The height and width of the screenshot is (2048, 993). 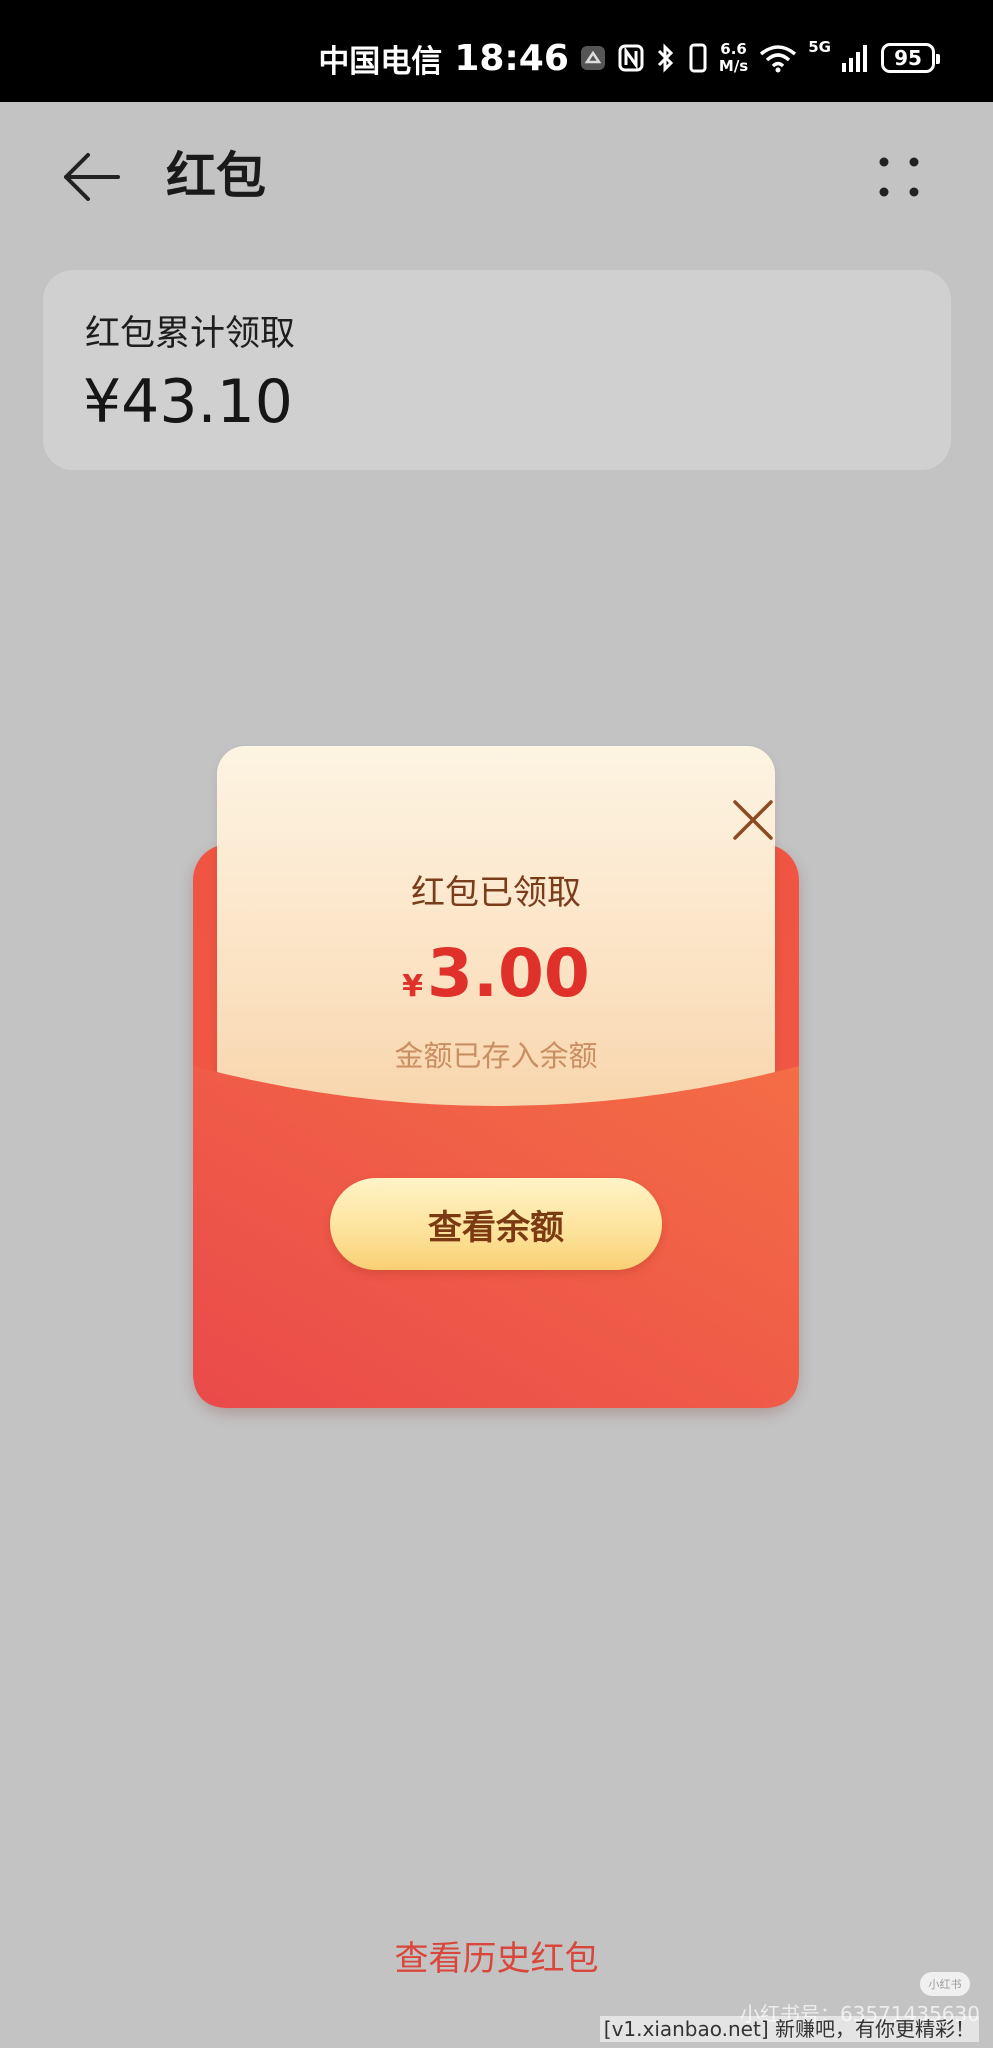 I want to click on close-button, so click(x=753, y=820).